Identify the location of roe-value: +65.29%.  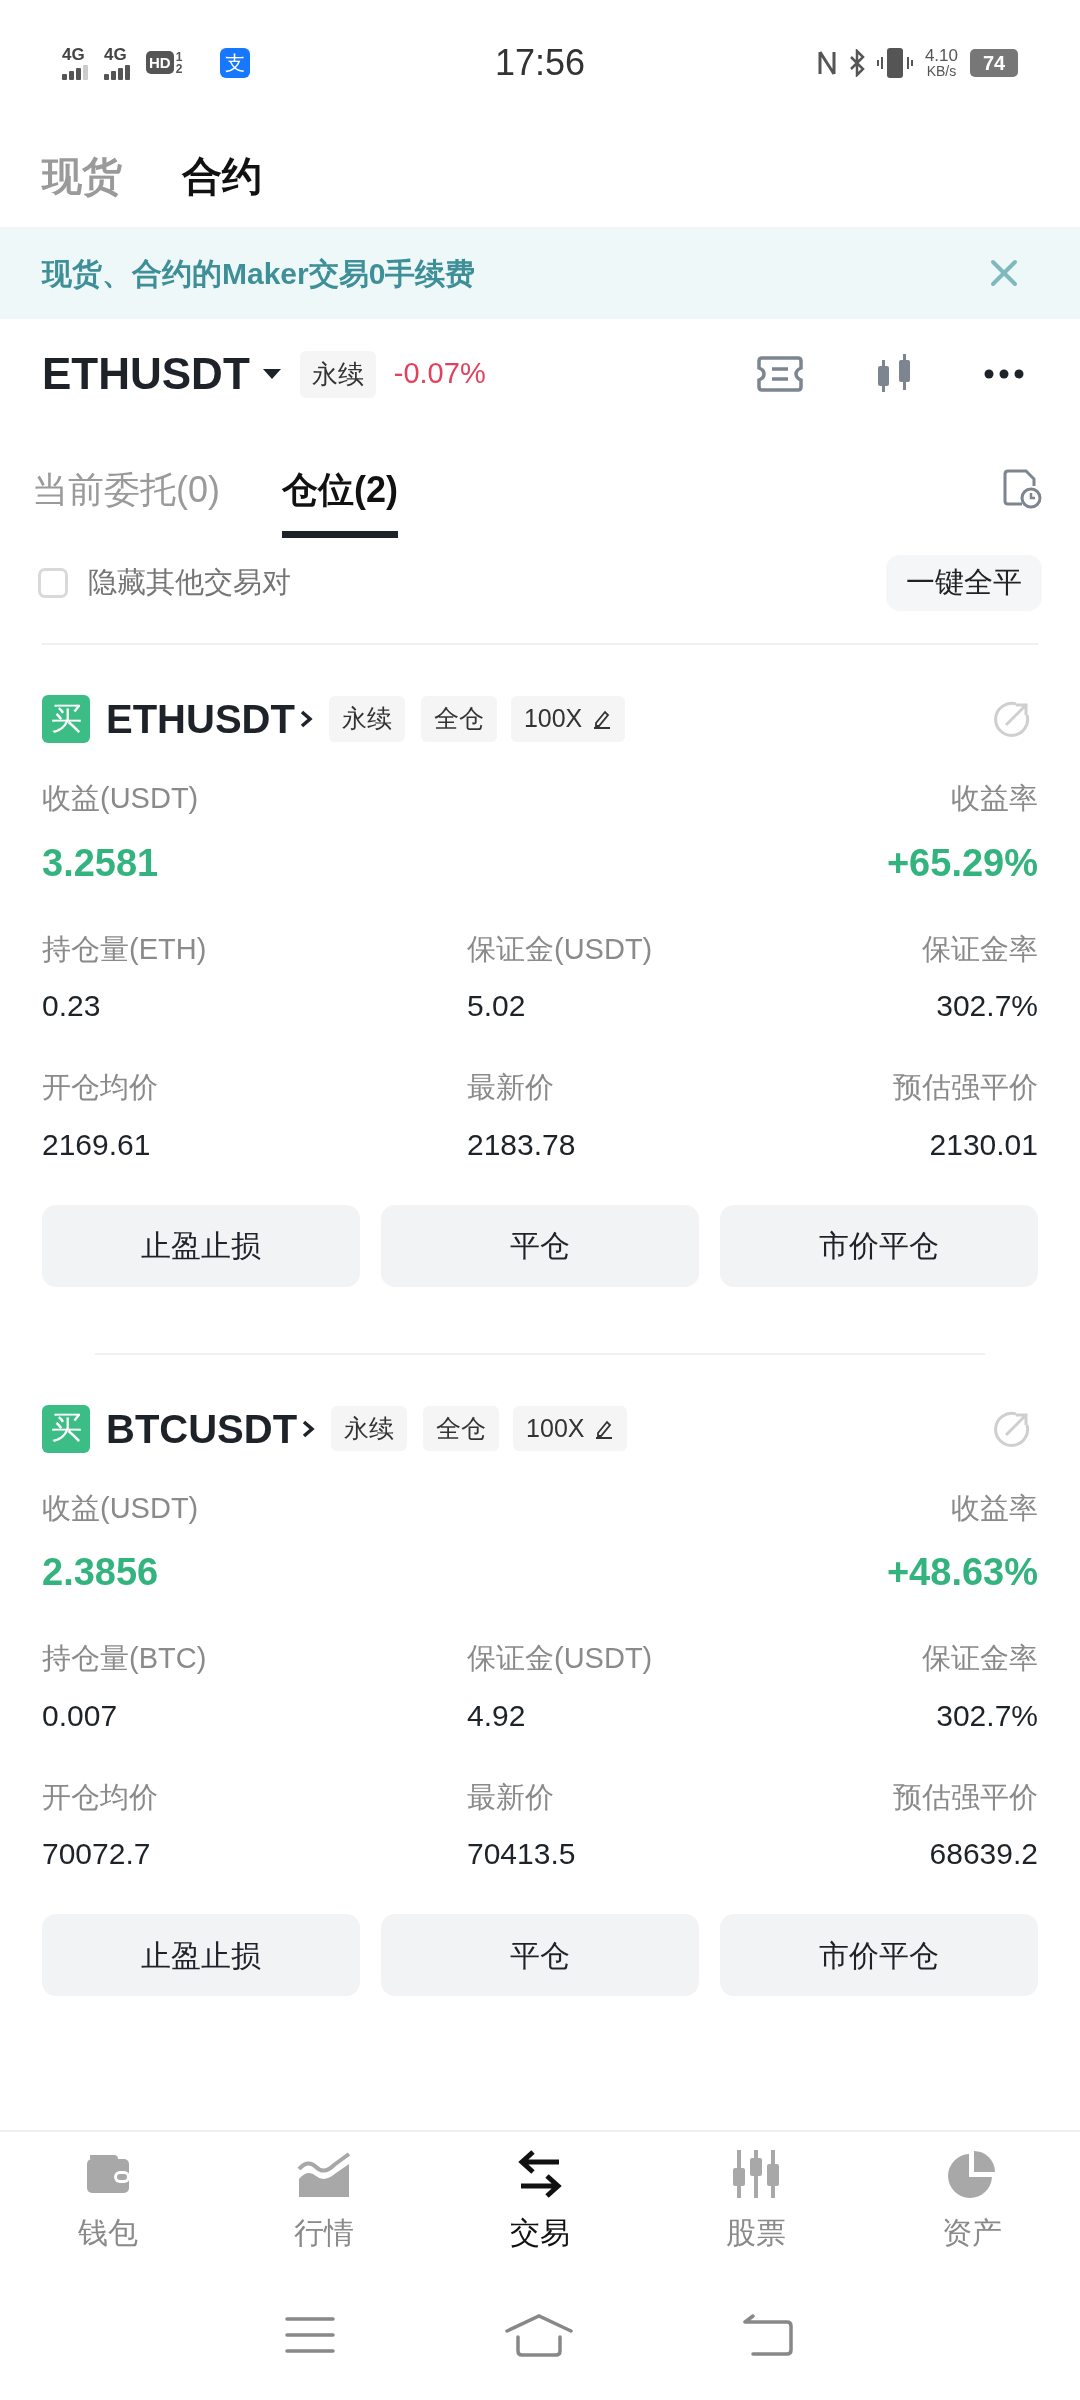
(962, 863).